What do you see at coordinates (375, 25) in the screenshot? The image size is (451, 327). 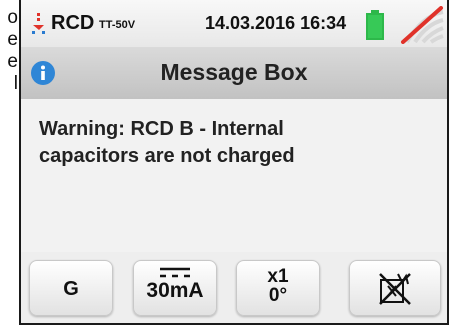 I see `battery-icon` at bounding box center [375, 25].